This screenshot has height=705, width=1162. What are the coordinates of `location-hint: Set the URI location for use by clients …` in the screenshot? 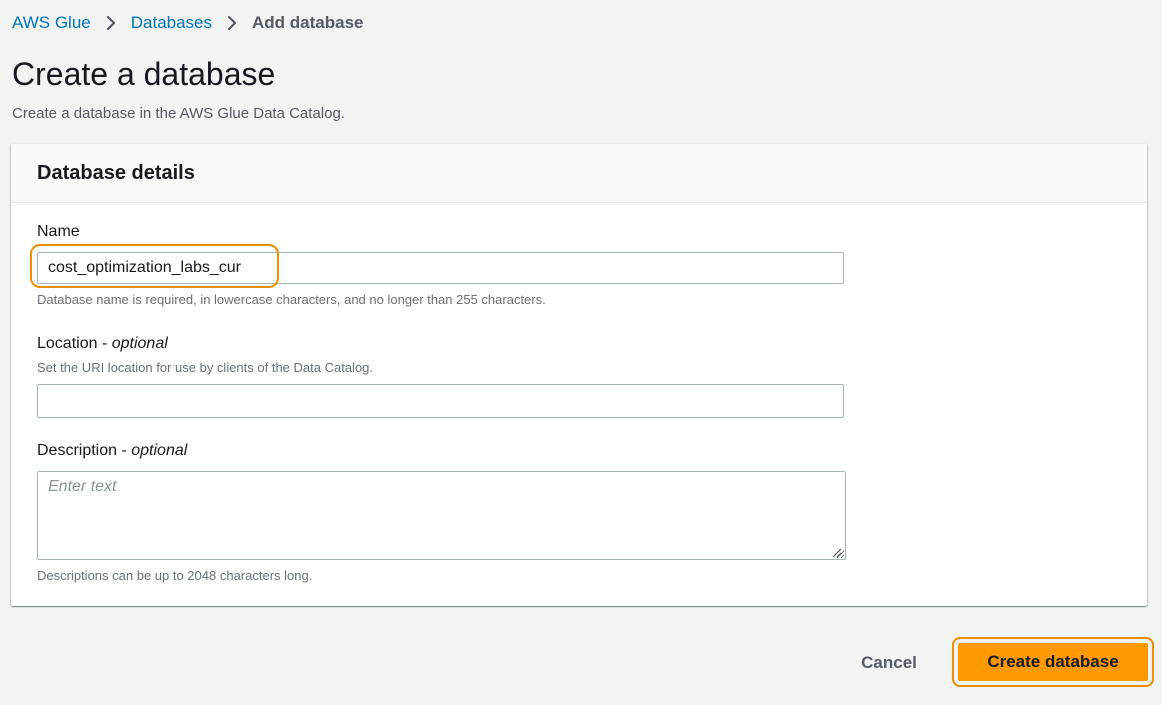 It's located at (205, 367).